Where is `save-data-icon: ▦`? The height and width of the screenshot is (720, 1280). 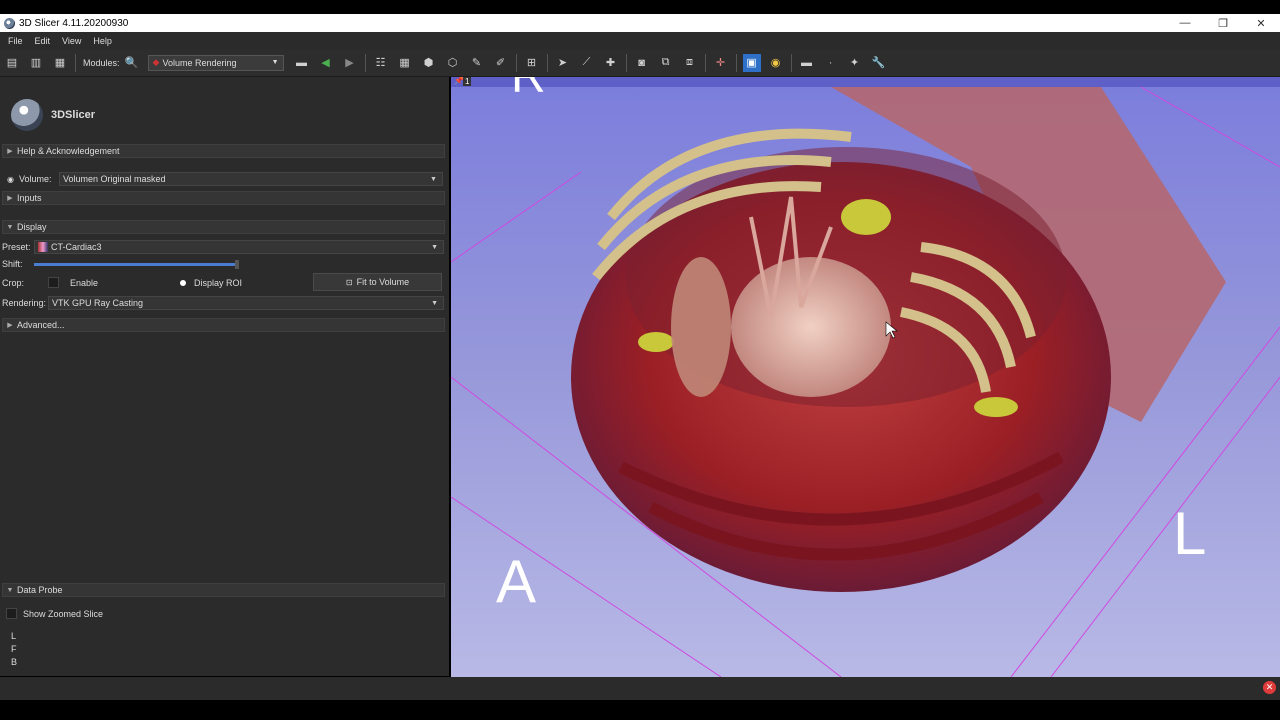 save-data-icon: ▦ is located at coordinates (60, 63).